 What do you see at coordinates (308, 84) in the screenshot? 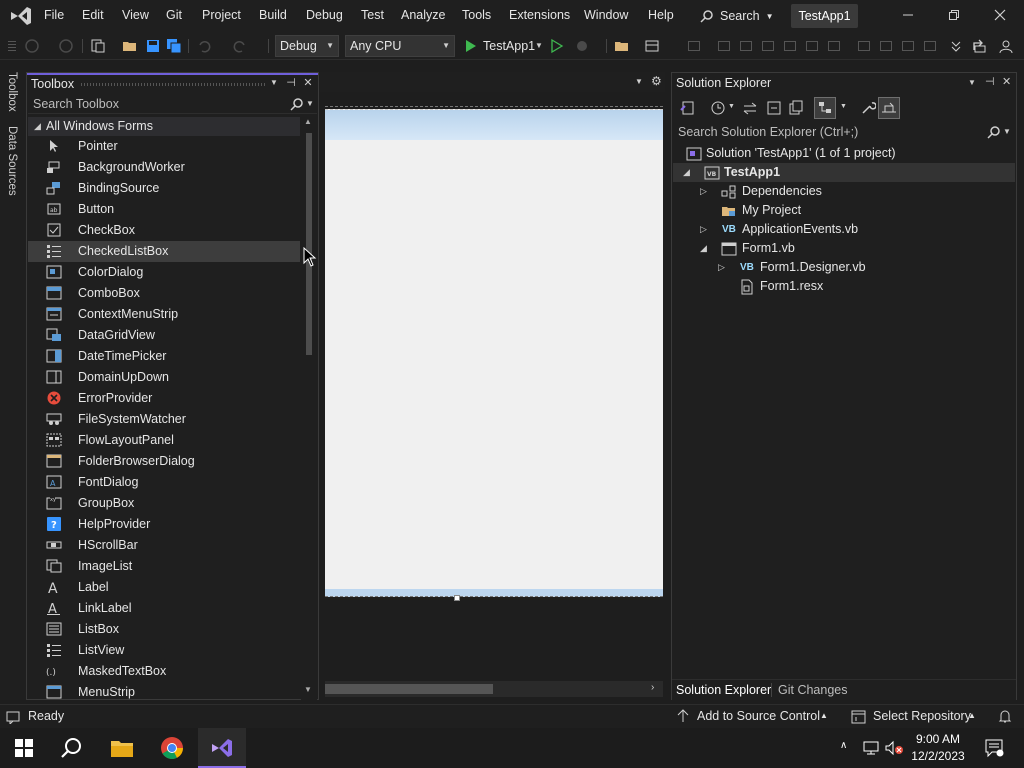
I see `close-panel-icon: ✕` at bounding box center [308, 84].